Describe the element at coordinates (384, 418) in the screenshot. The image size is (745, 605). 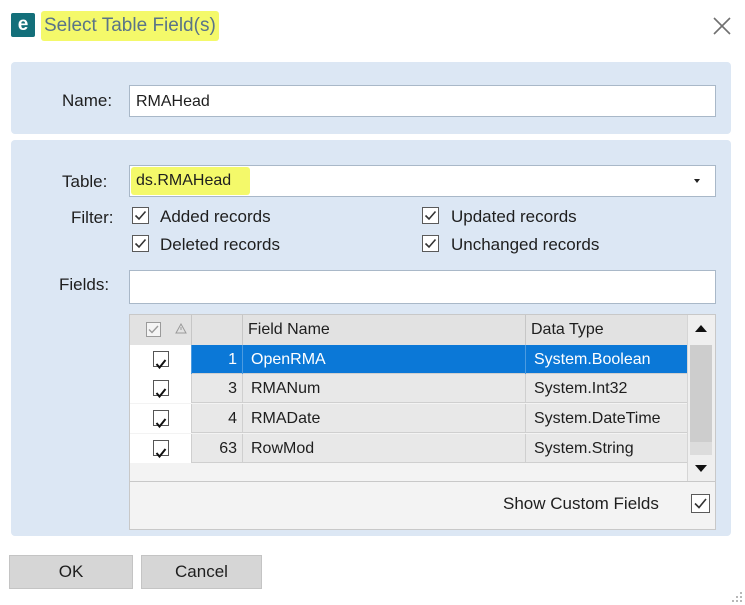
I see `row-field-name: RMADate` at that location.